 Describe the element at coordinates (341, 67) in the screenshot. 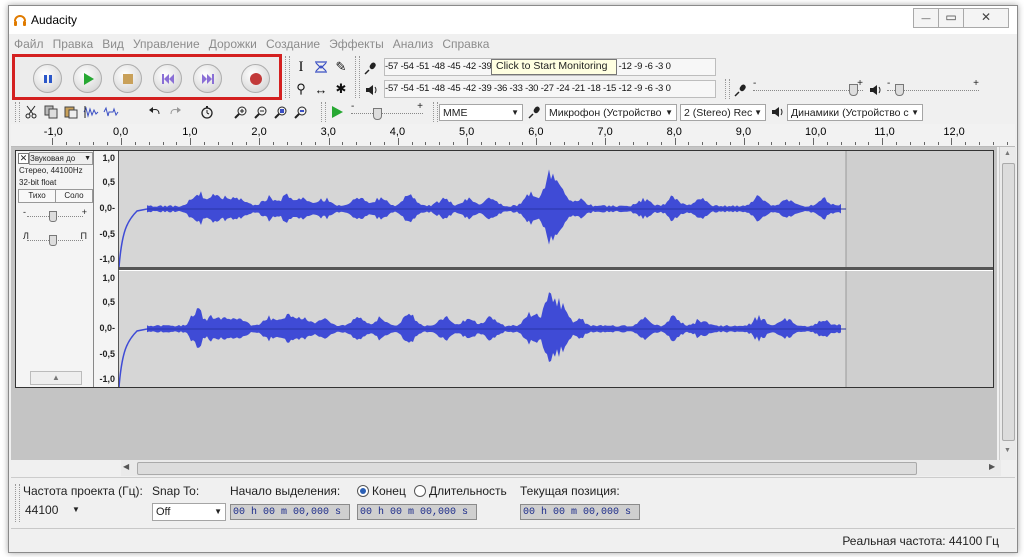

I see `draw-tool-button: ✎` at that location.